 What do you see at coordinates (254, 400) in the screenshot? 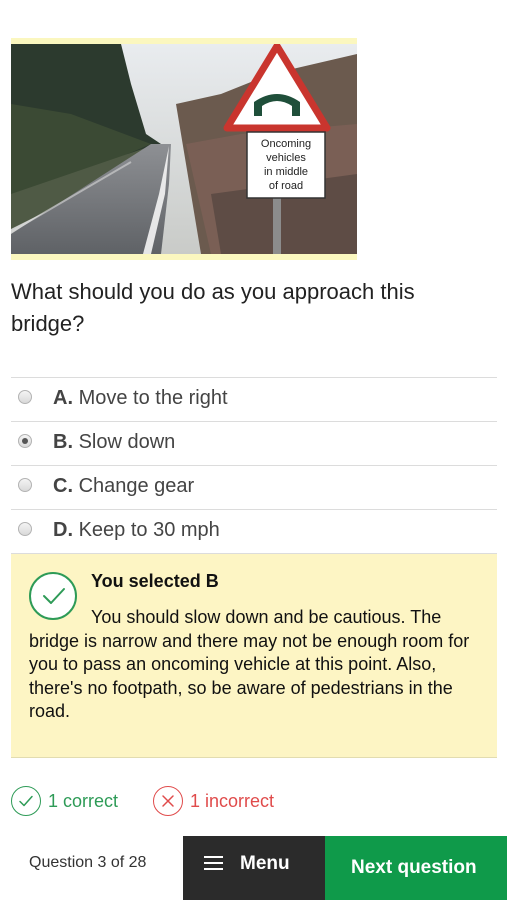
I see `option-a: A. Move to the right` at bounding box center [254, 400].